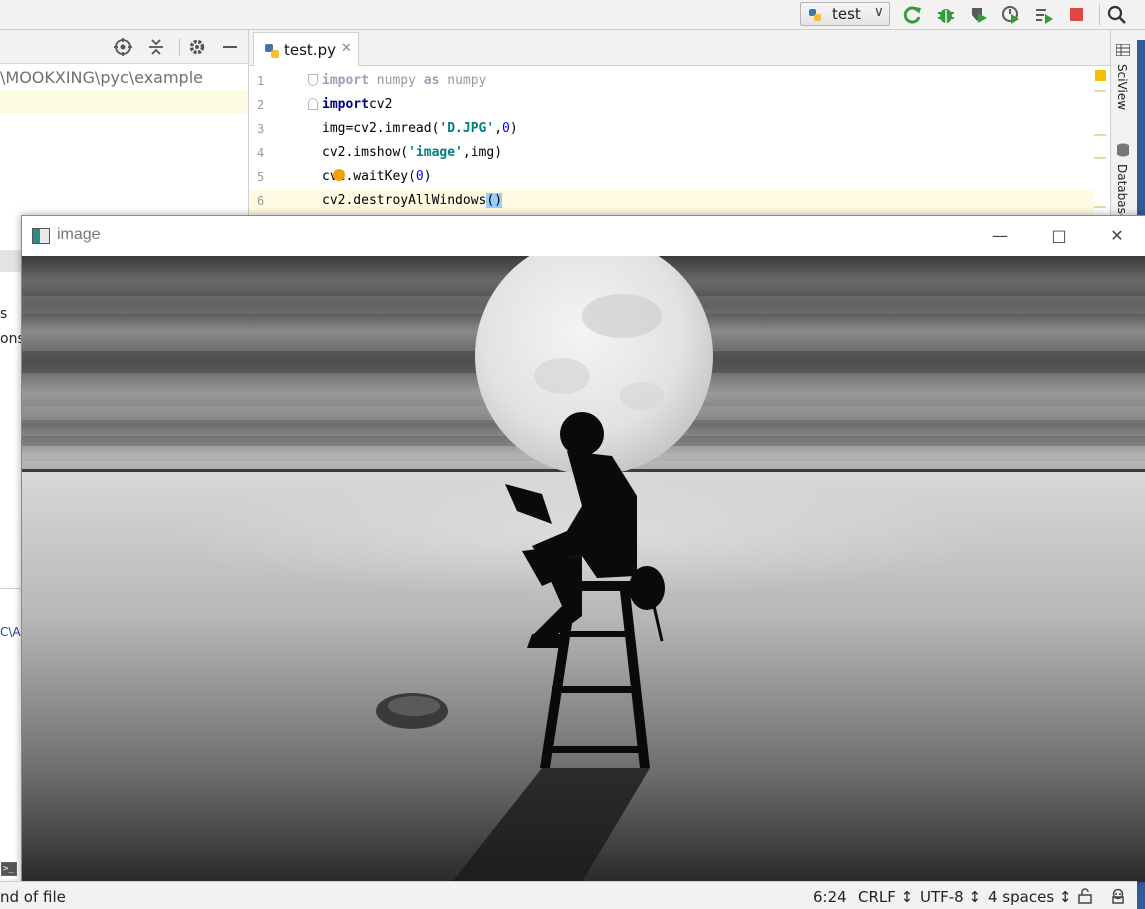 The width and height of the screenshot is (1145, 909). What do you see at coordinates (10, 632) in the screenshot?
I see `run-panel-text: C\A` at bounding box center [10, 632].